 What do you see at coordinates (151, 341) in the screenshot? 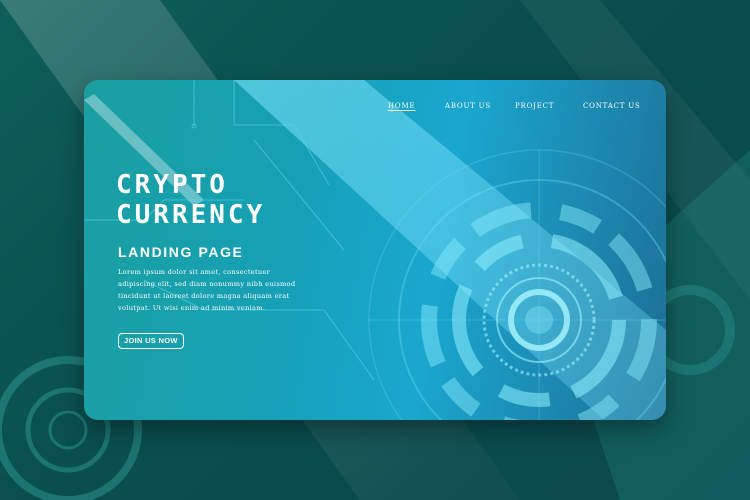
I see `join-us-button: JOIN US NOW` at bounding box center [151, 341].